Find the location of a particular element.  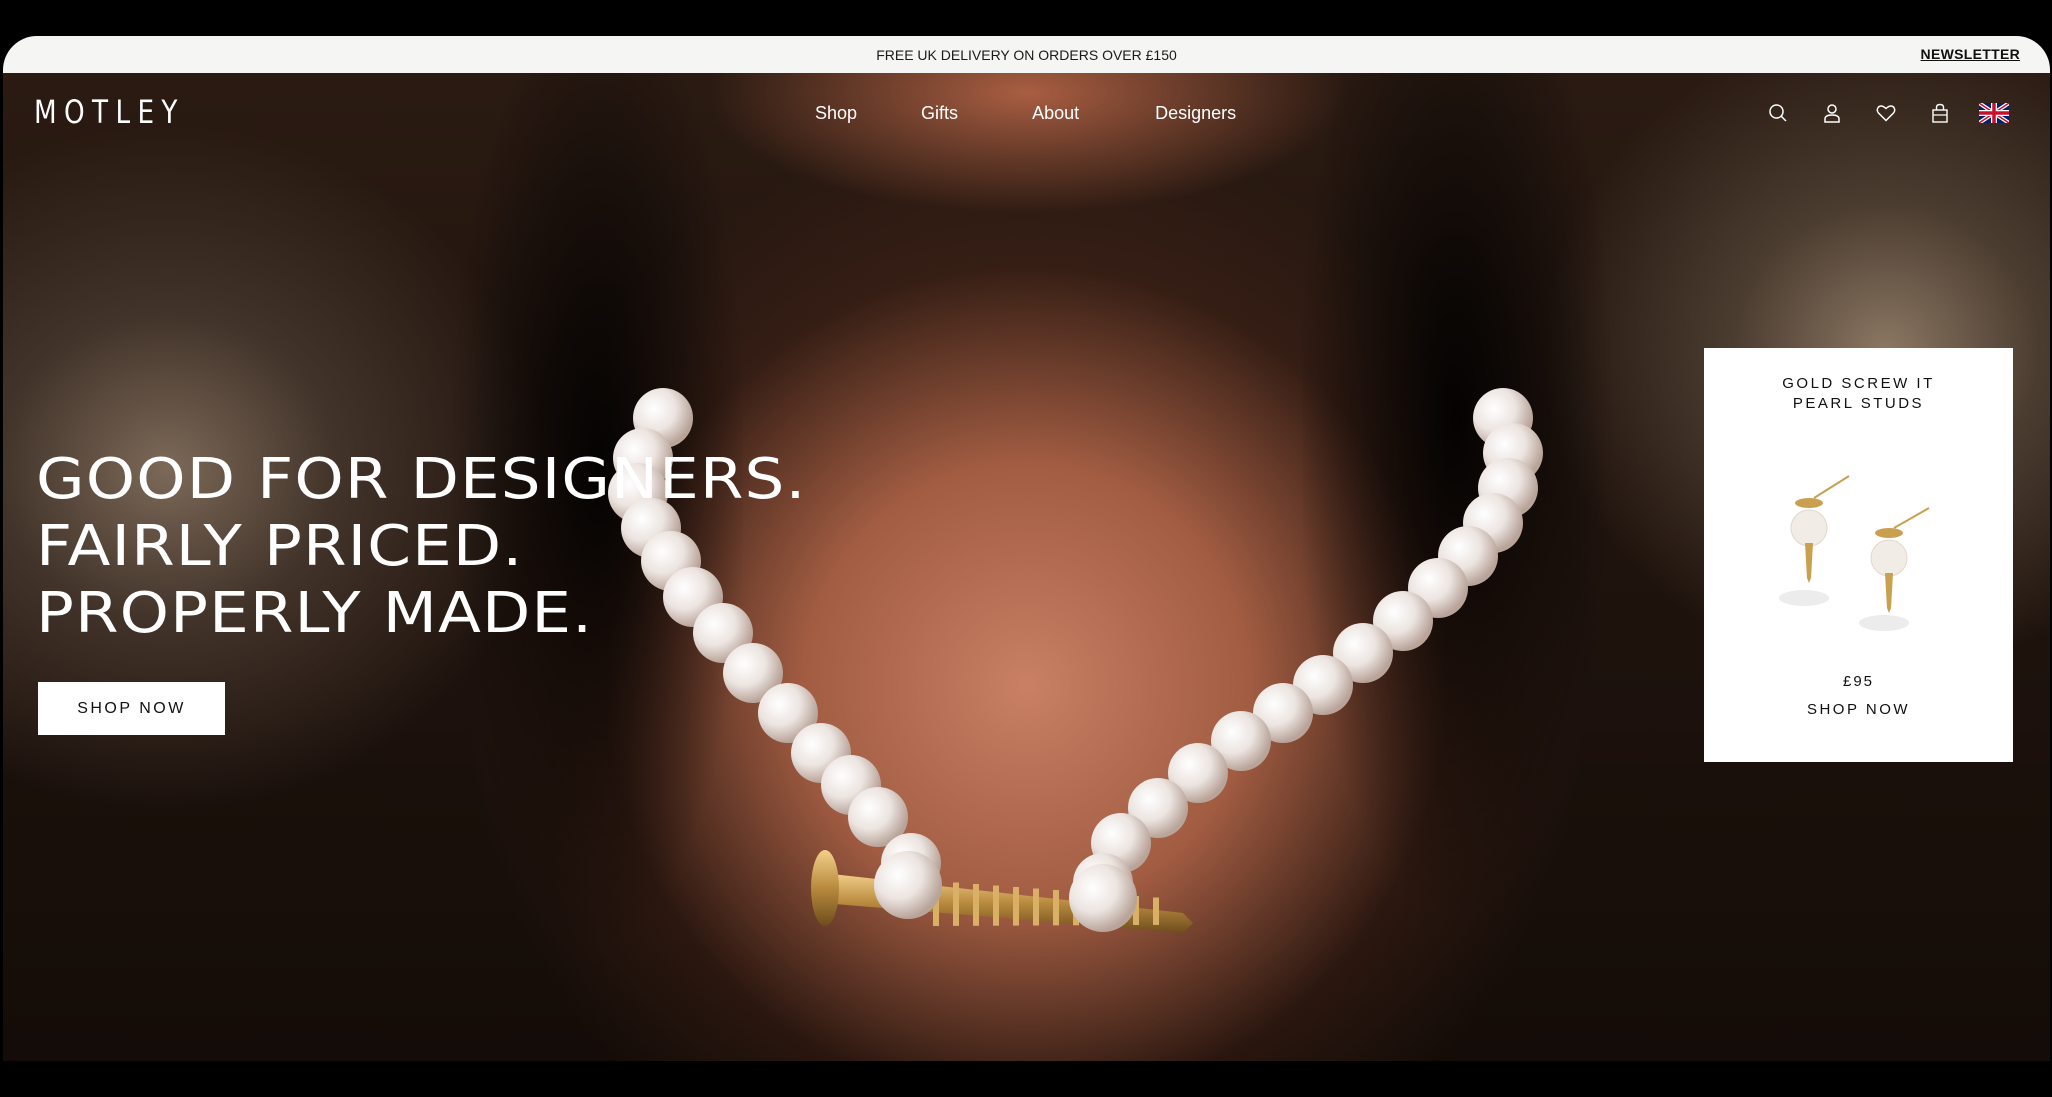

wishlist-heart-icon is located at coordinates (1886, 113).